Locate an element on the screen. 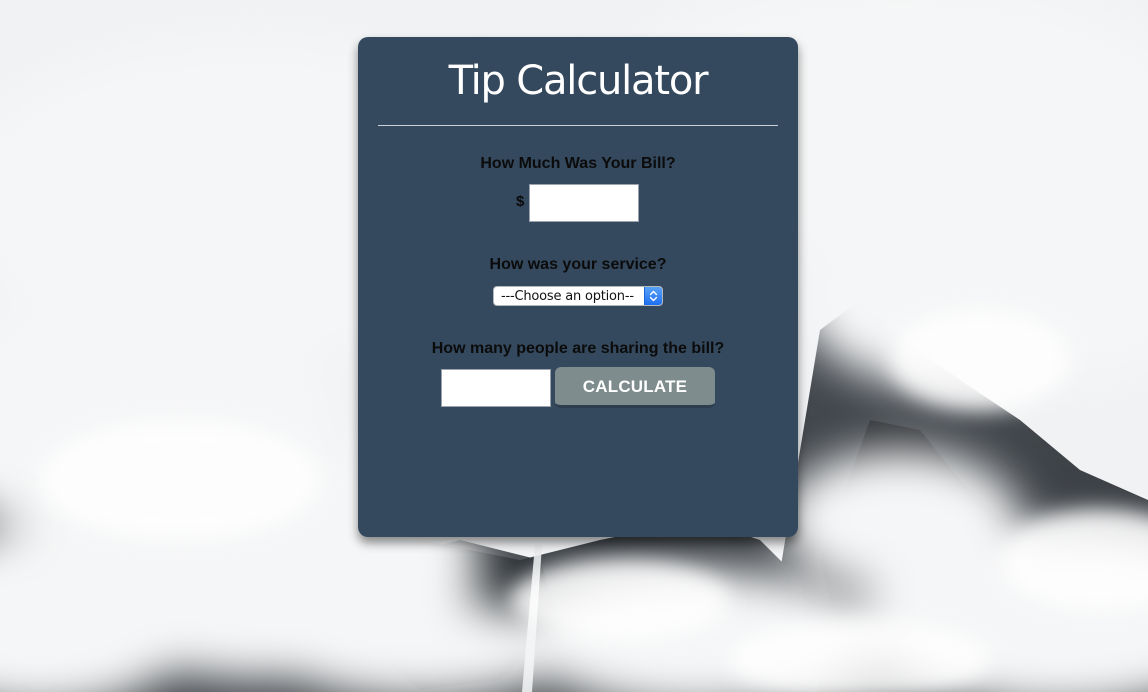  title-divider is located at coordinates (578, 125).